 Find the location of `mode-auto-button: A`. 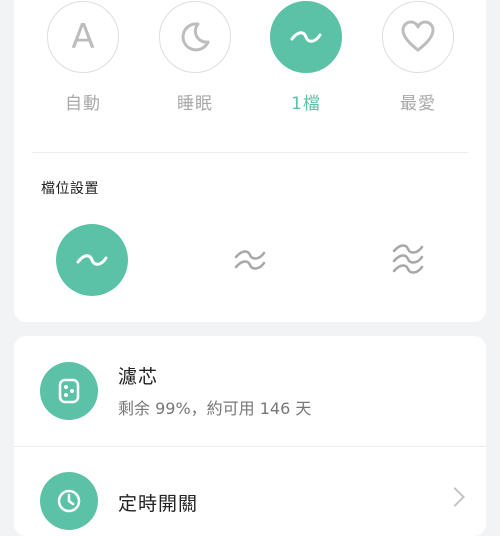

mode-auto-button: A is located at coordinates (83, 37).